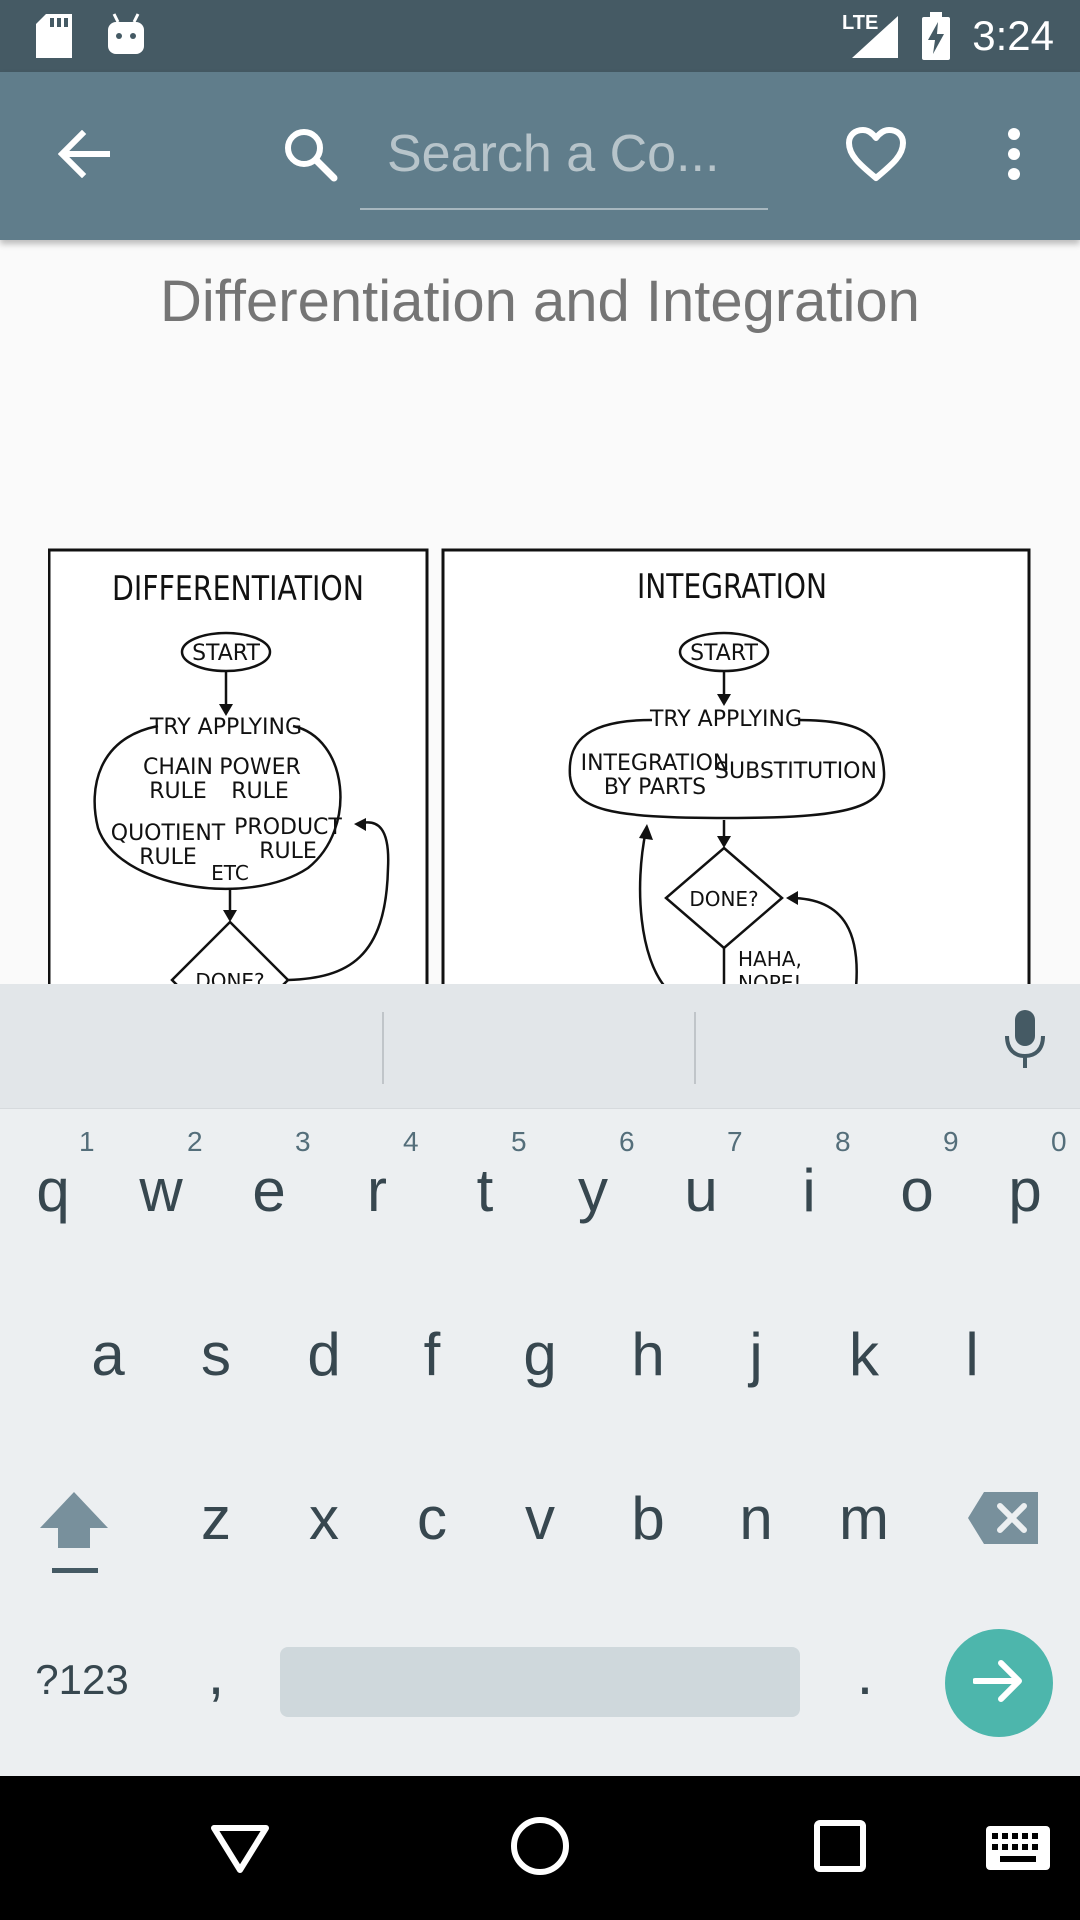 This screenshot has height=1920, width=1080. I want to click on home-circle-icon, so click(540, 1849).